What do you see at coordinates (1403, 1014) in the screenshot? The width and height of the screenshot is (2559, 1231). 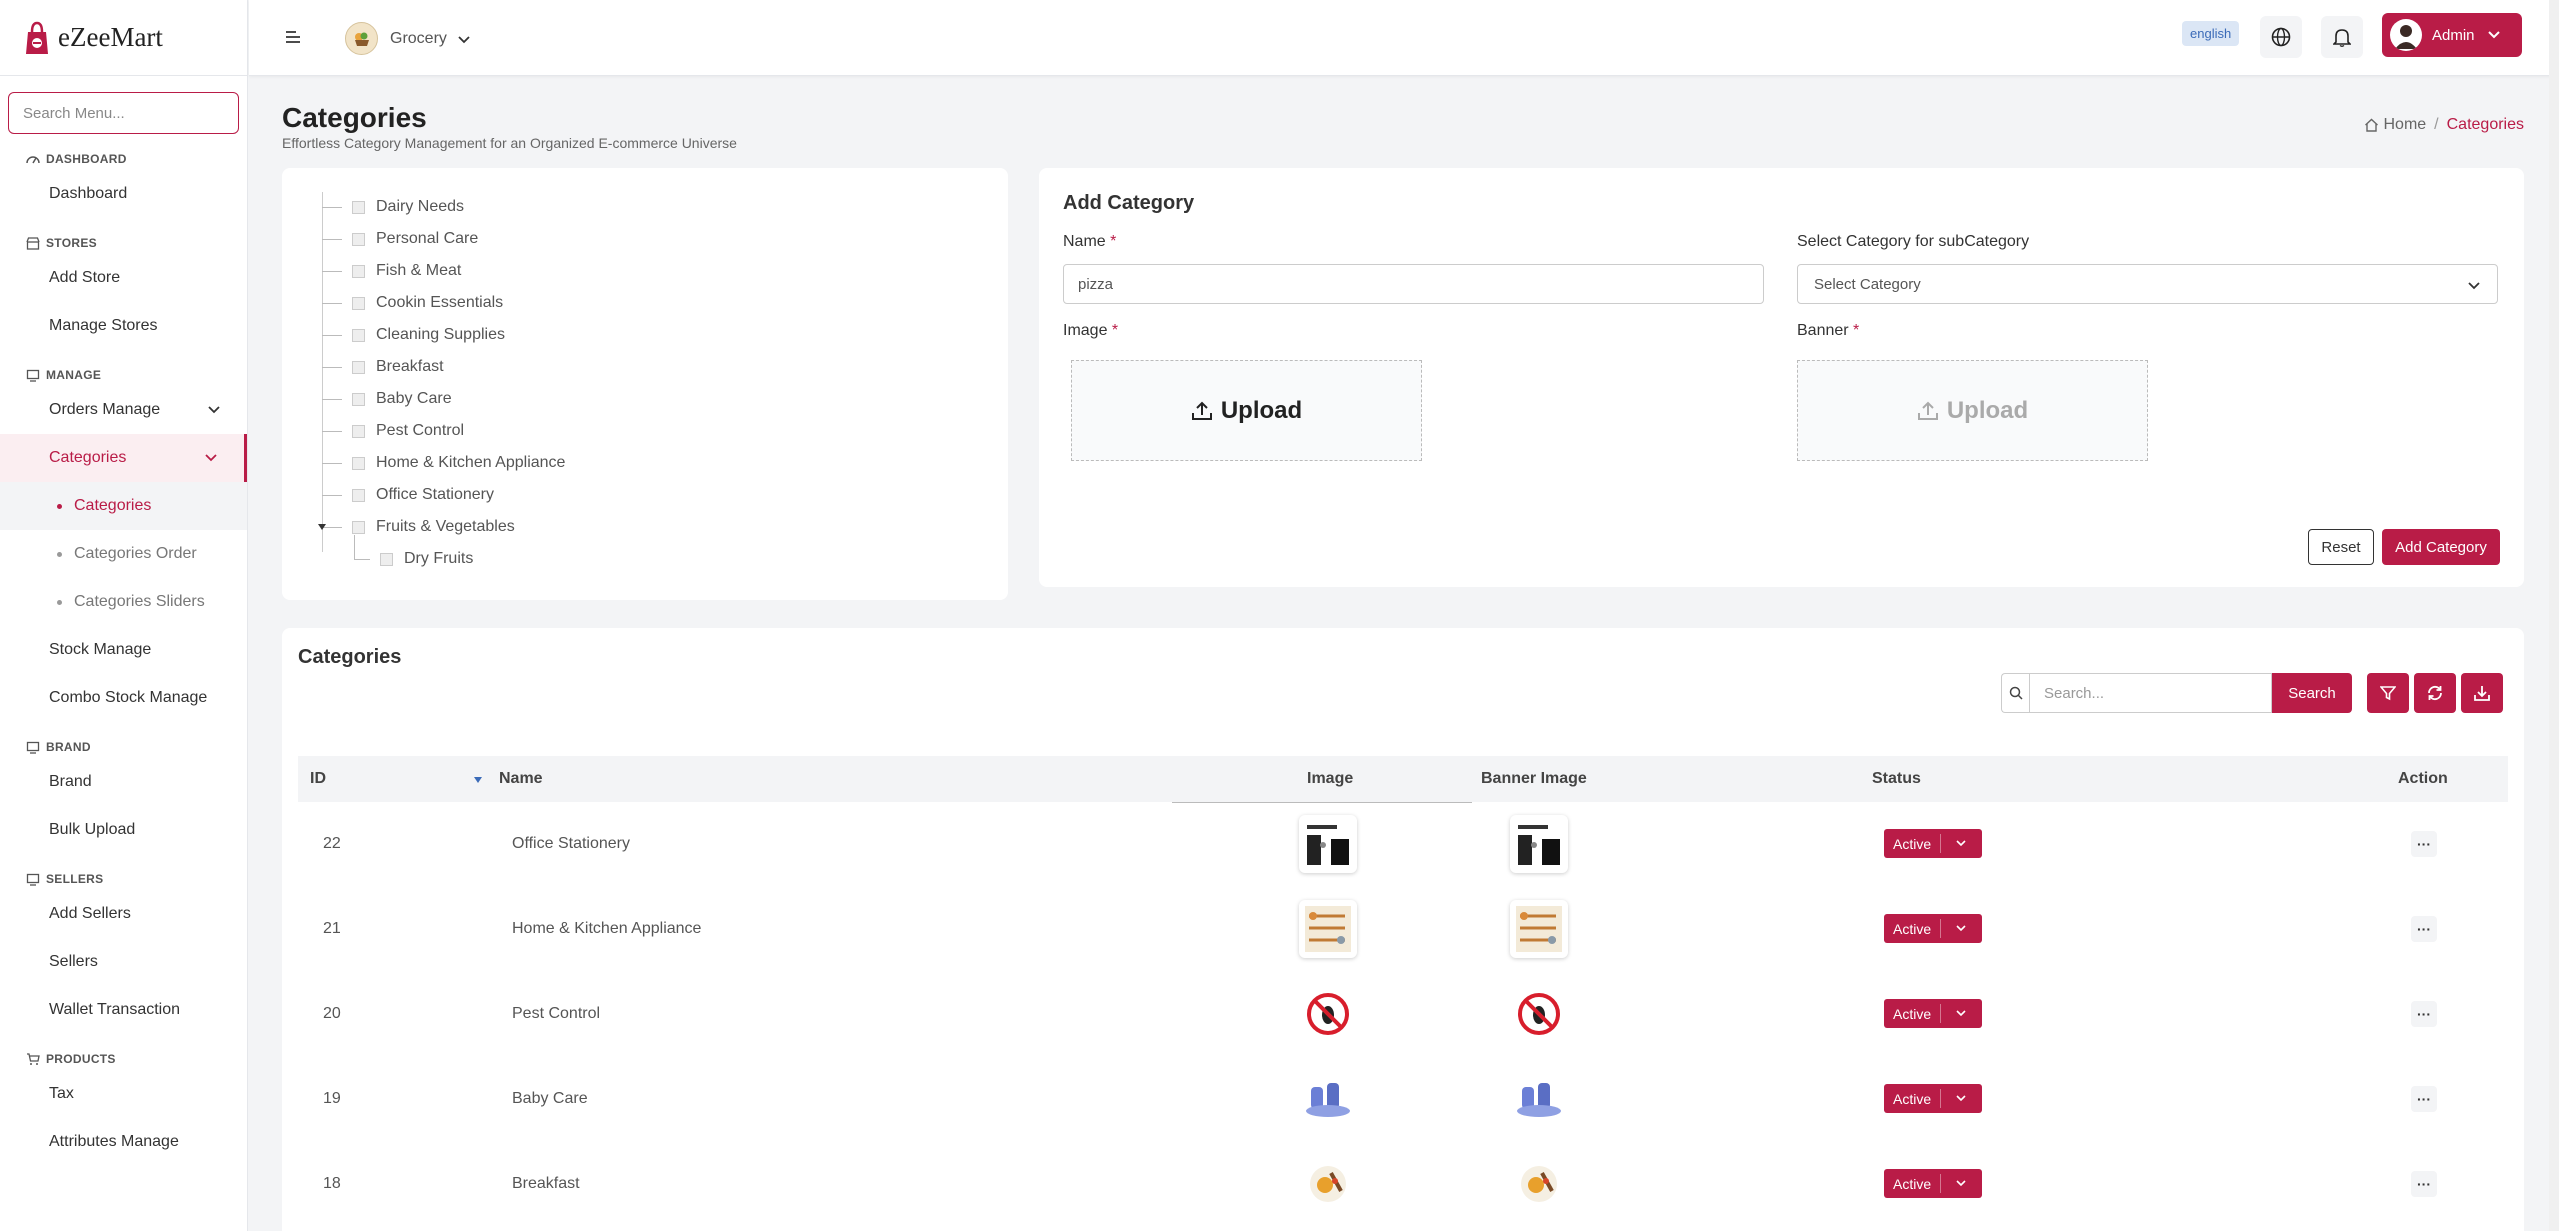 I see `table-row: 20 Pest Control Active ···` at bounding box center [1403, 1014].